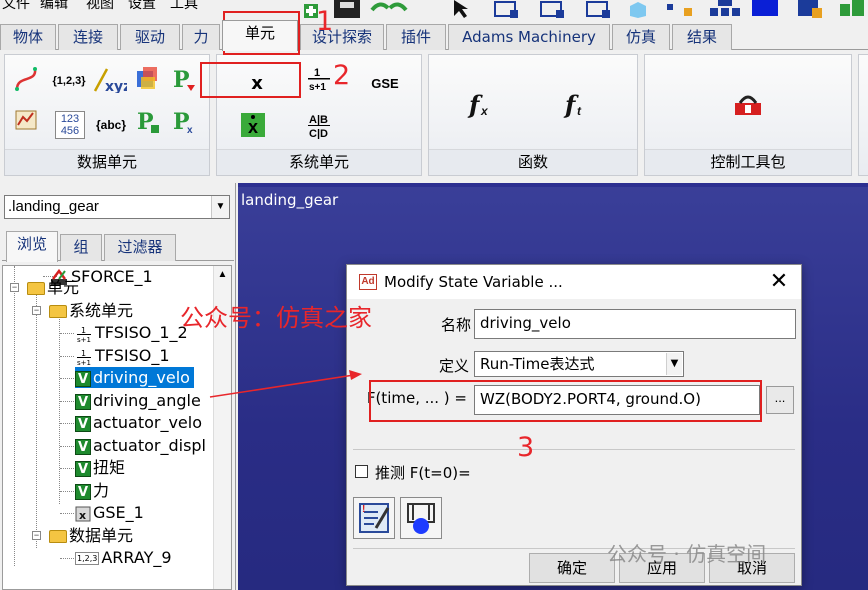 The image size is (868, 590). I want to click on save-icon, so click(347, 9).